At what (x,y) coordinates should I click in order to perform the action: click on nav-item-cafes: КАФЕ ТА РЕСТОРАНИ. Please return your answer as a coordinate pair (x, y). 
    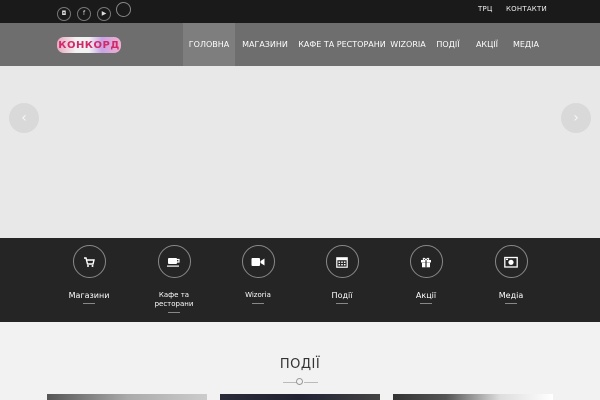
    Looking at the image, I should click on (342, 44).